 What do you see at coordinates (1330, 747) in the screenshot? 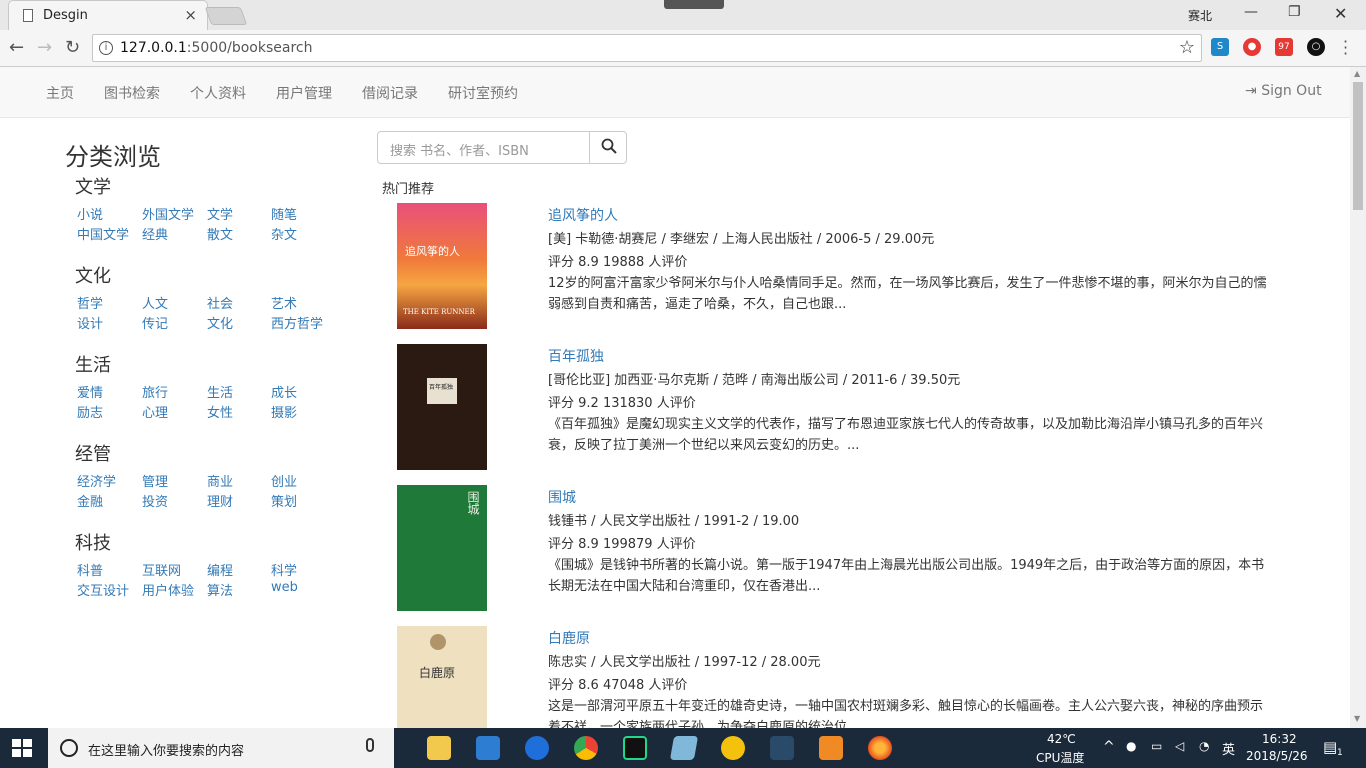
I see `notification-icon: ▤` at bounding box center [1330, 747].